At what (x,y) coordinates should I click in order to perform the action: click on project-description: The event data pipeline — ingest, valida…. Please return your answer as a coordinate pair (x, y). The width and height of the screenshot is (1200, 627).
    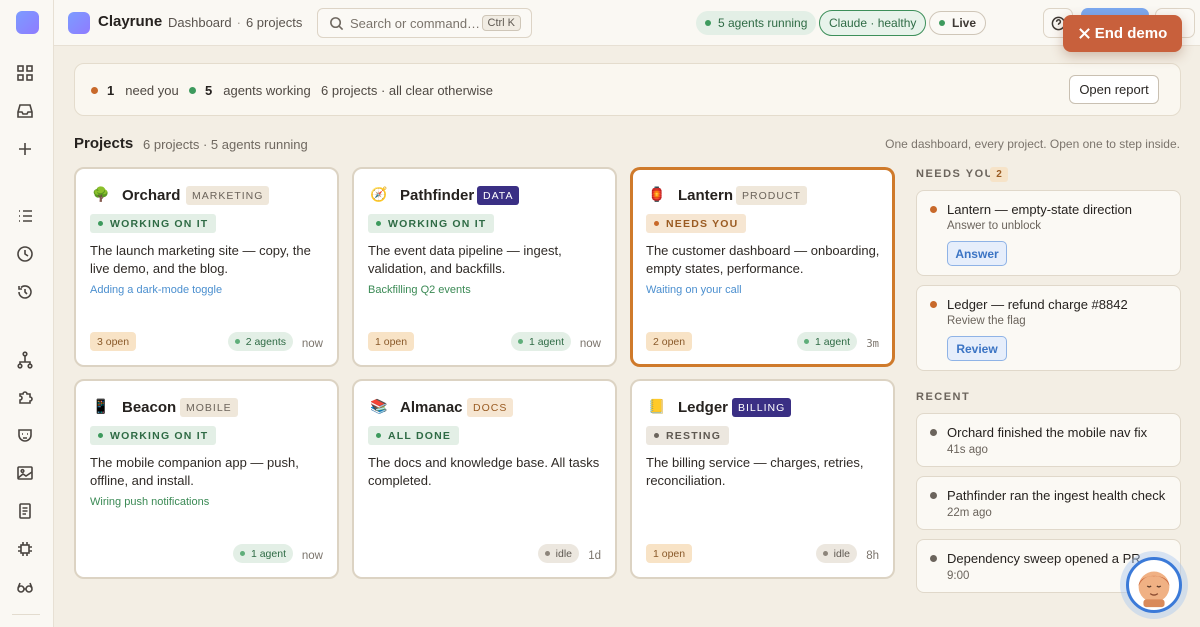
    Looking at the image, I should click on (465, 259).